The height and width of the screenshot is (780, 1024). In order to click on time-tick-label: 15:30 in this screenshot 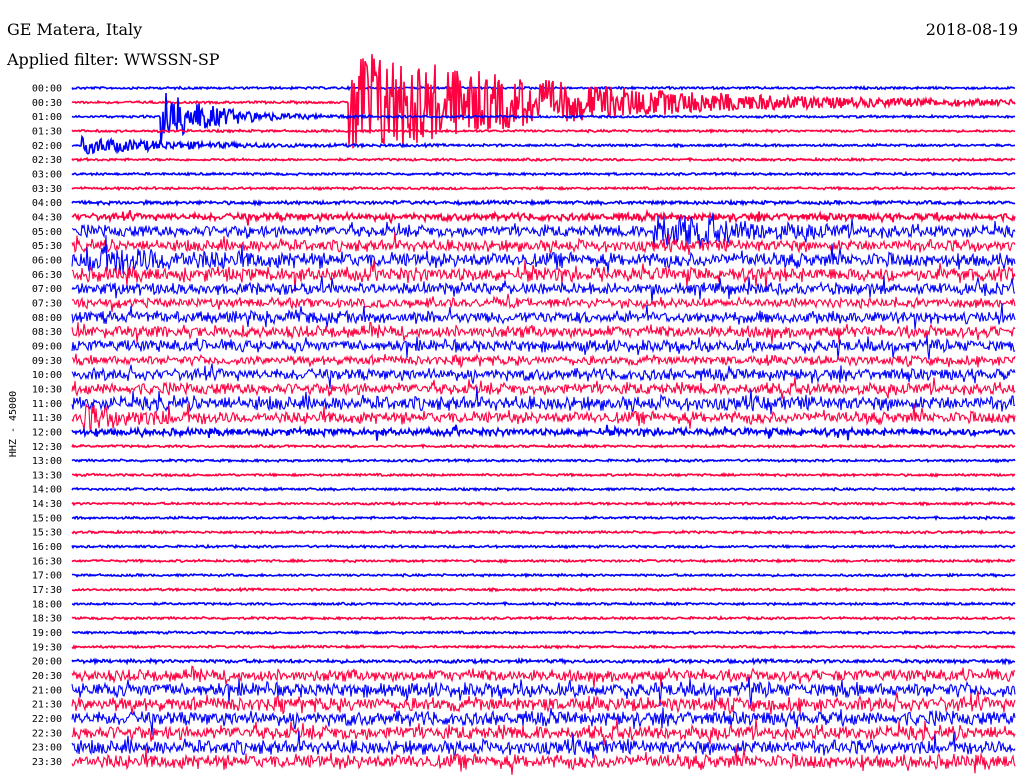, I will do `click(47, 533)`.